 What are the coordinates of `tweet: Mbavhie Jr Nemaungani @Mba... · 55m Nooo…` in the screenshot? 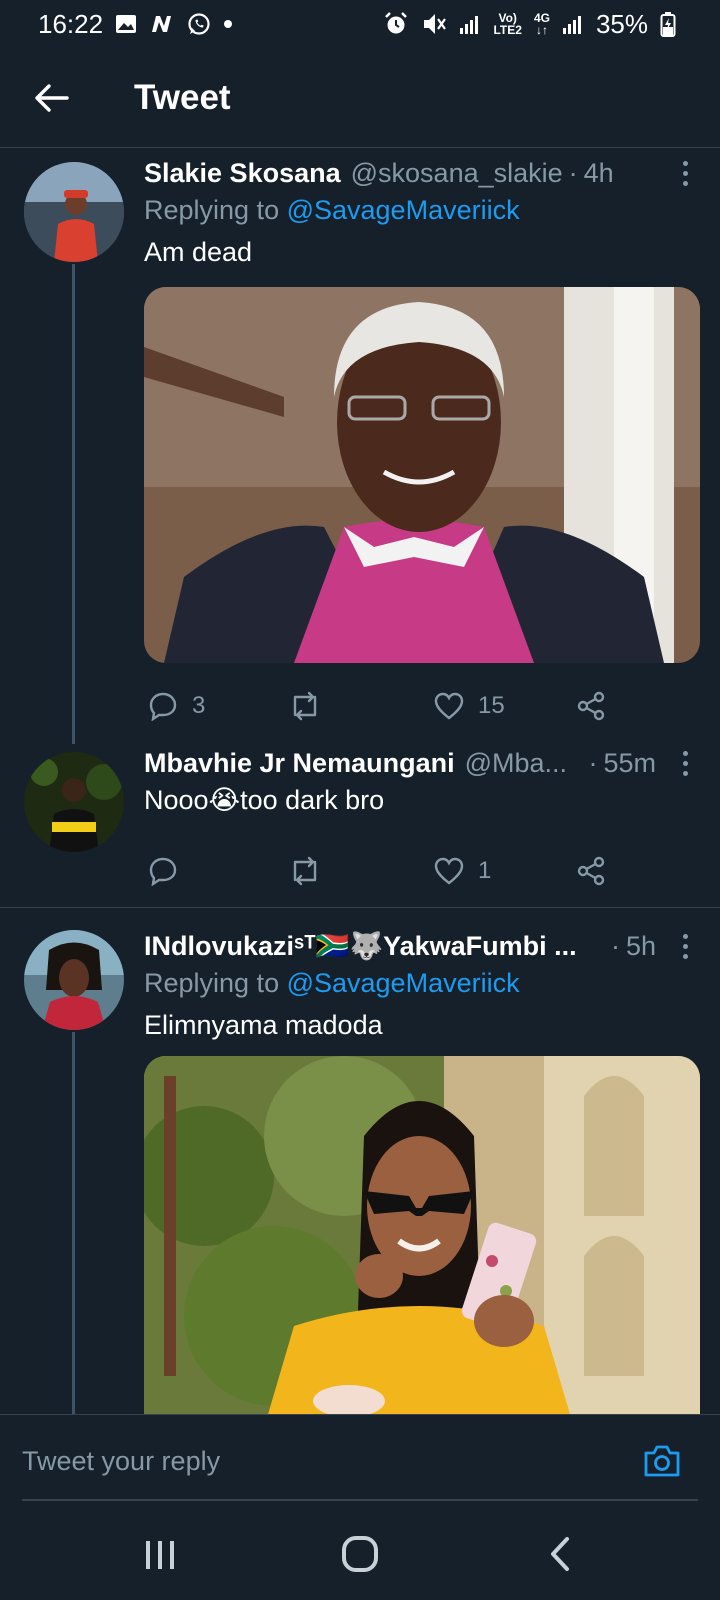 It's located at (360, 825).